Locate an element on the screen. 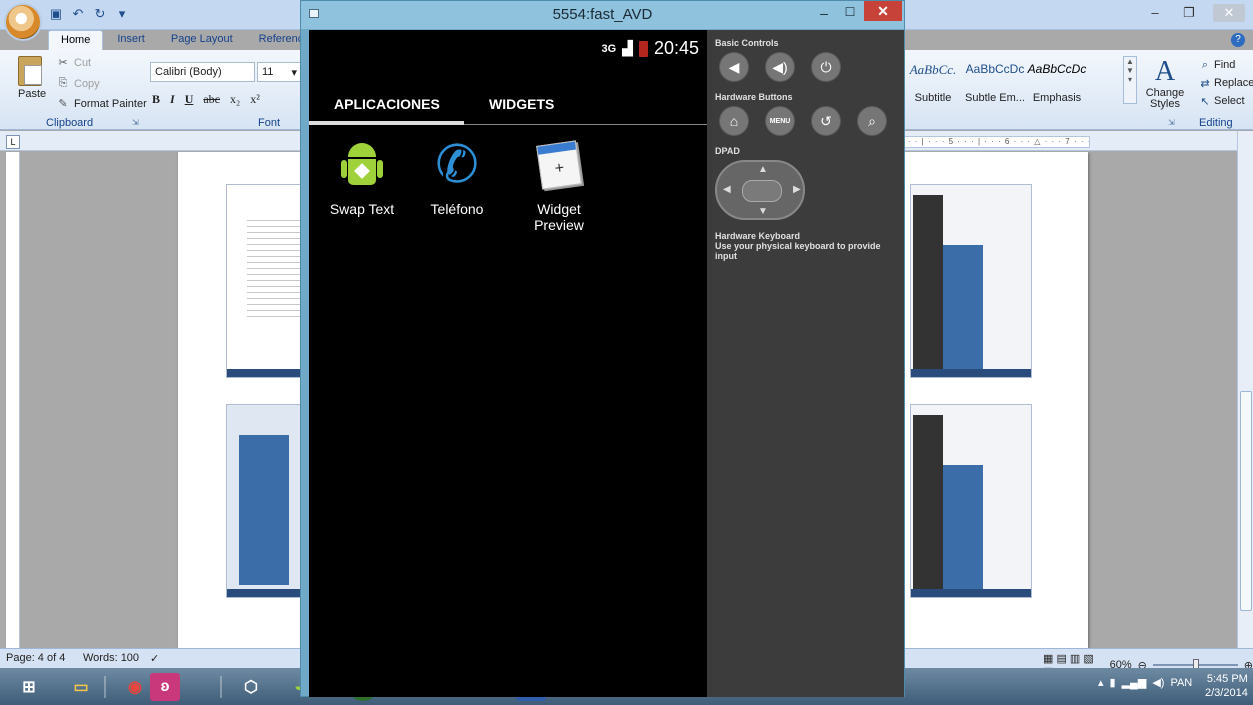 The image size is (1253, 705). find-label: Find is located at coordinates (1225, 65).